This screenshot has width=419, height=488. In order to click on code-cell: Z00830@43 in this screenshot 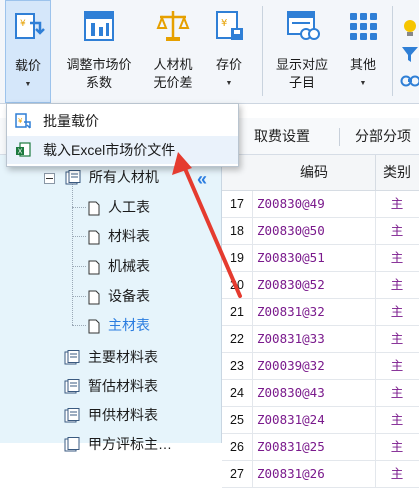, I will do `click(314, 393)`.